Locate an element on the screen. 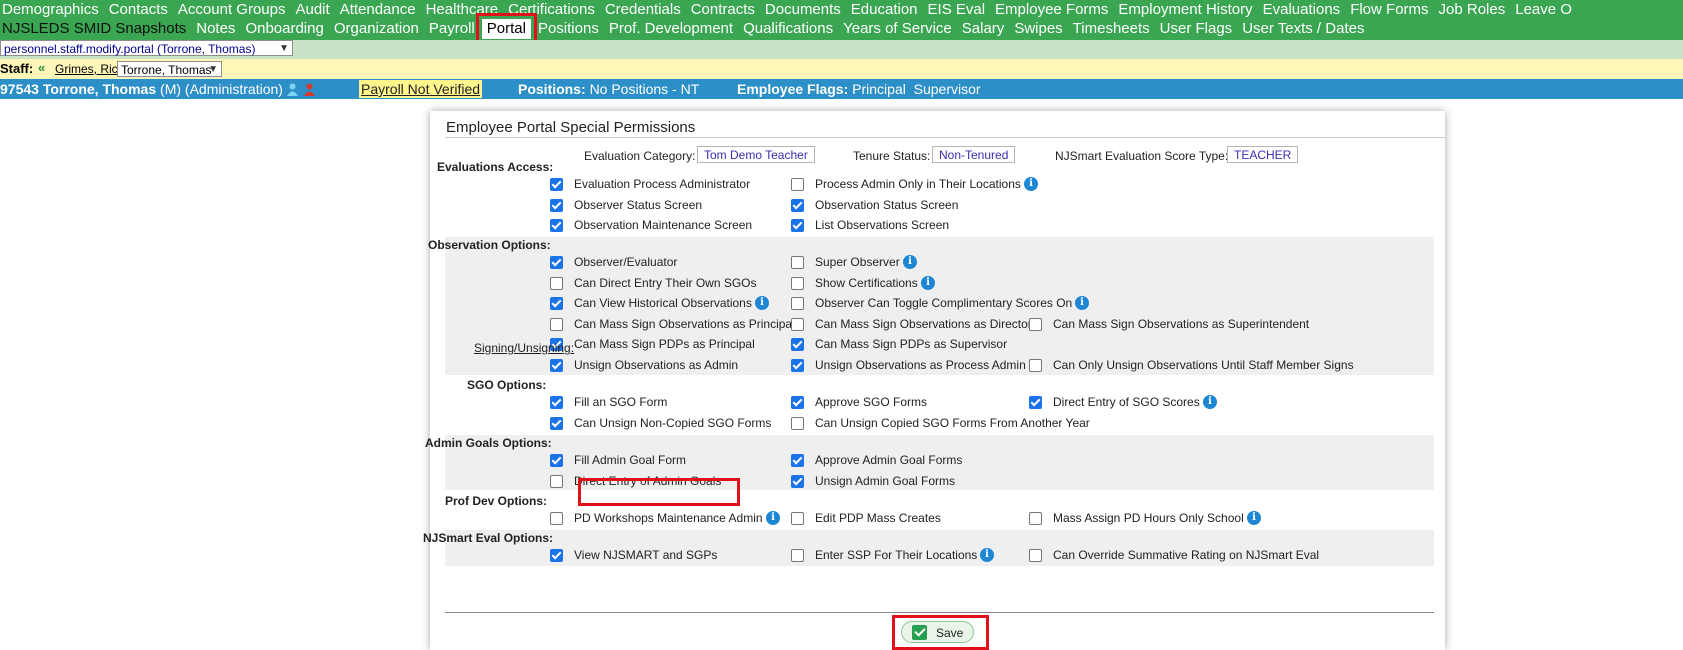 The image size is (1683, 650). checkbox-observation-maintenance-screen is located at coordinates (556, 225).